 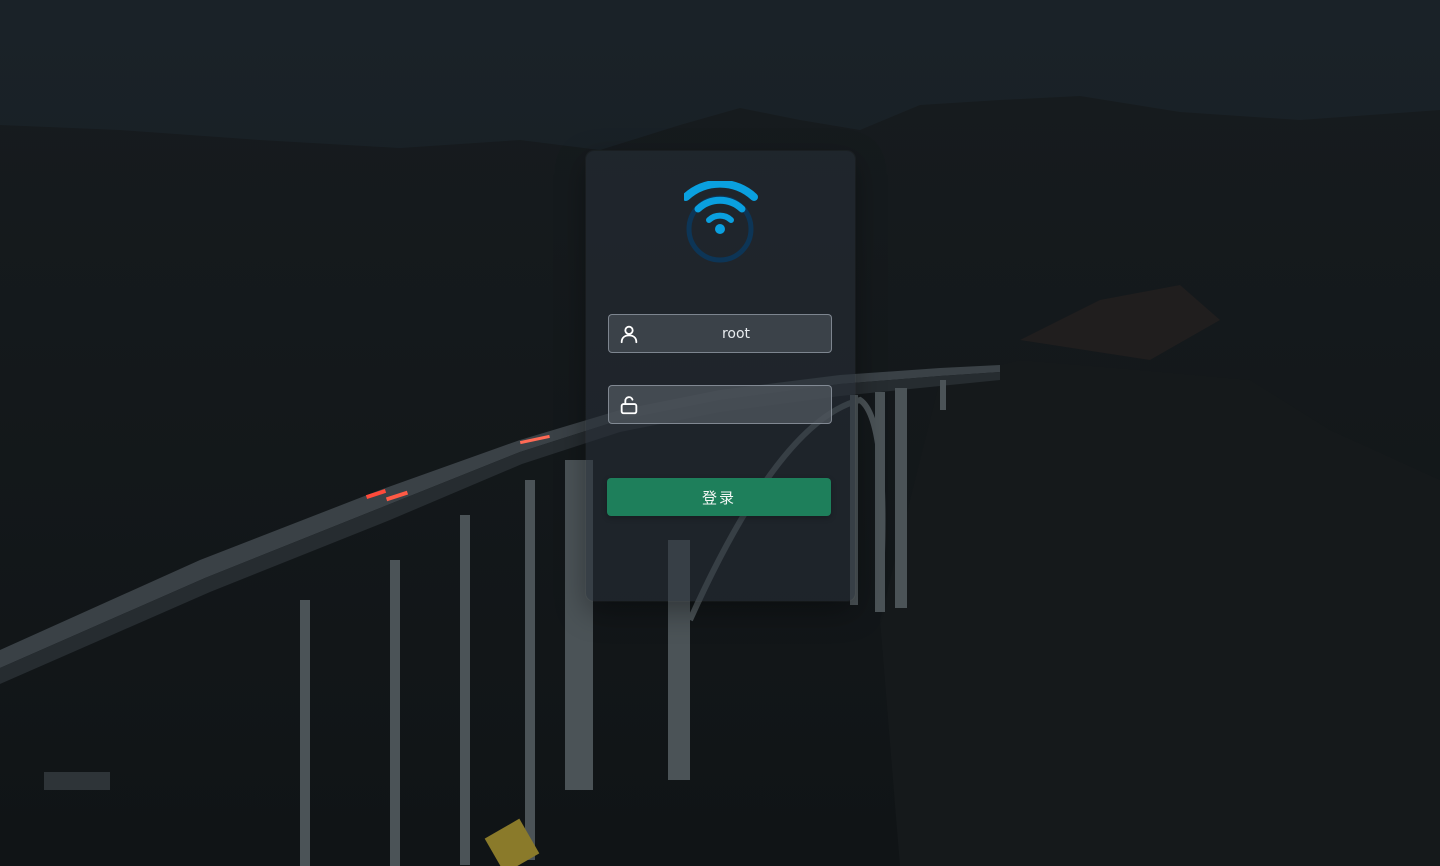 What do you see at coordinates (629, 333) in the screenshot?
I see `user-icon` at bounding box center [629, 333].